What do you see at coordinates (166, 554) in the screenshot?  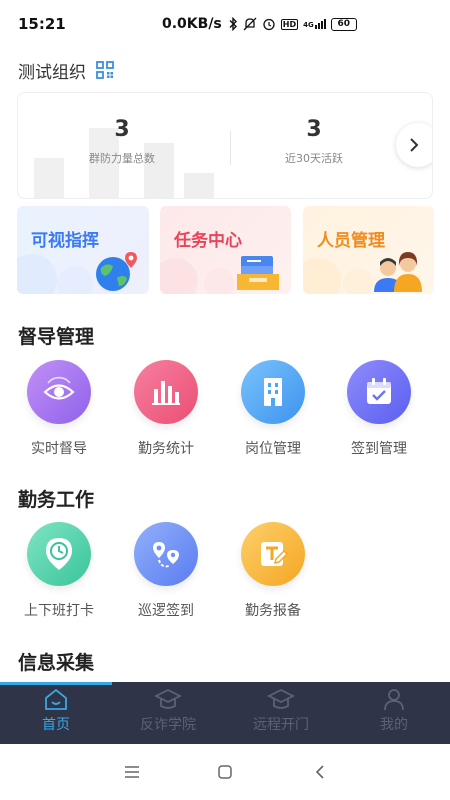 I see `route-icon` at bounding box center [166, 554].